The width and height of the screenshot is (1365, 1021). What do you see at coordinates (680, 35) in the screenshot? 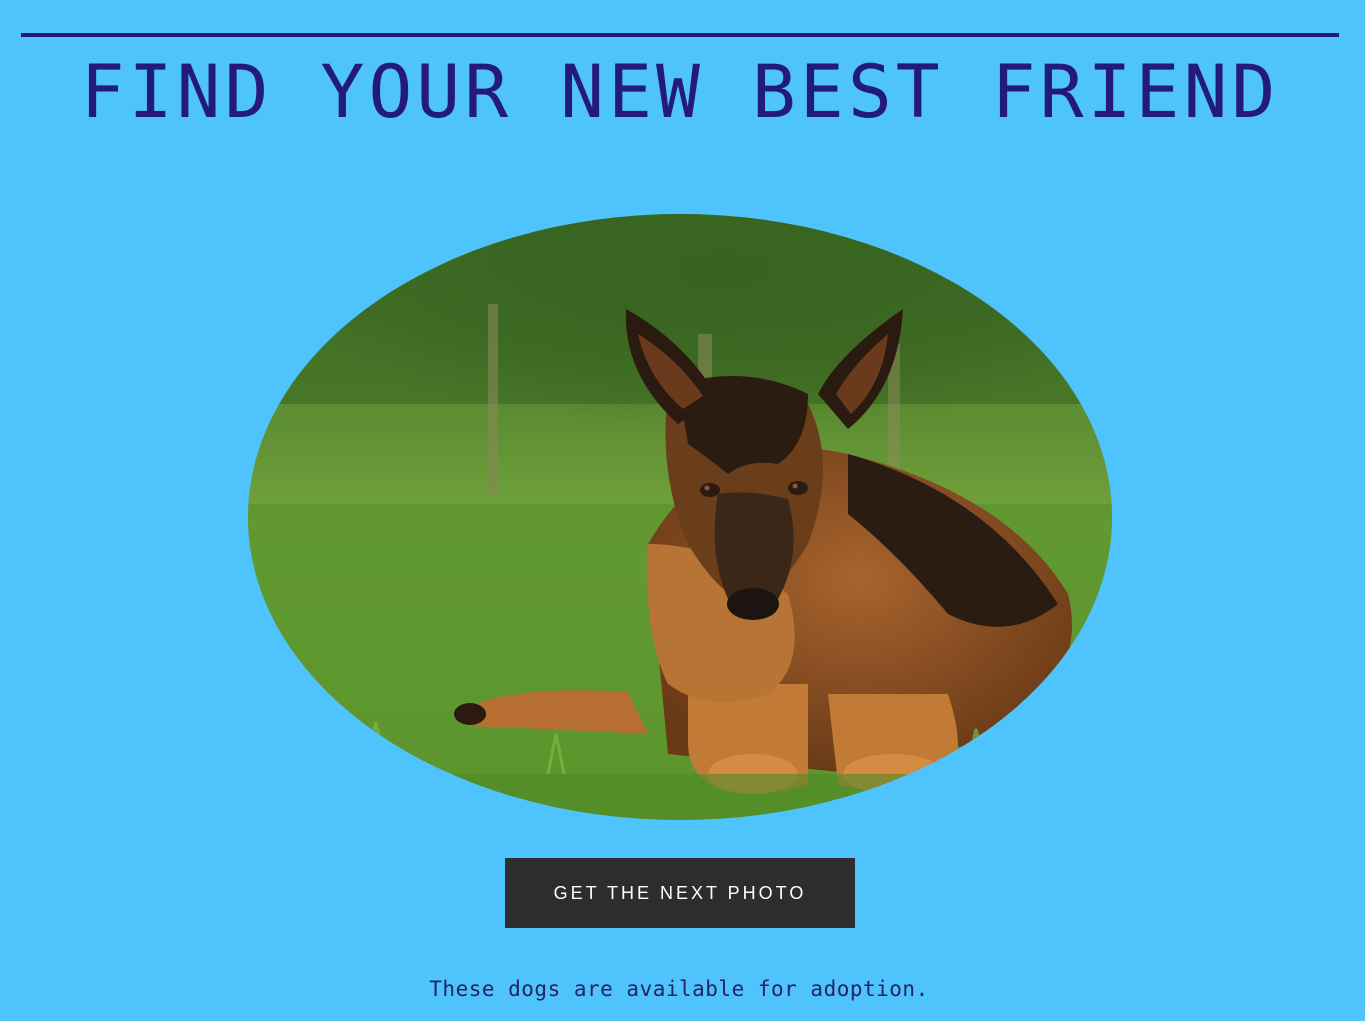
I see `title-divider` at bounding box center [680, 35].